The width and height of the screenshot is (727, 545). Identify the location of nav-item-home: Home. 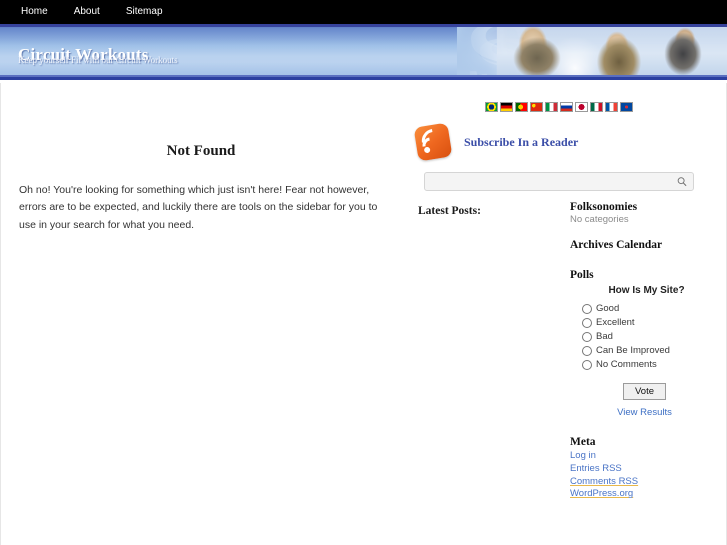
(34, 12).